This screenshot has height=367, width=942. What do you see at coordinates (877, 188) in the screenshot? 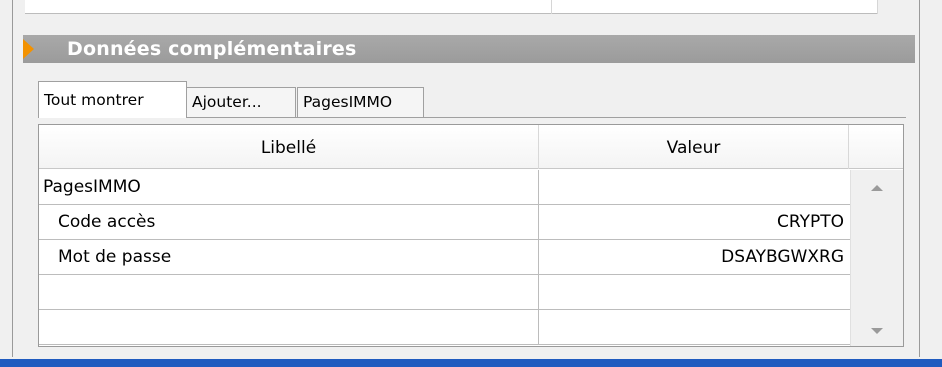
I see `scroll-up-icon` at bounding box center [877, 188].